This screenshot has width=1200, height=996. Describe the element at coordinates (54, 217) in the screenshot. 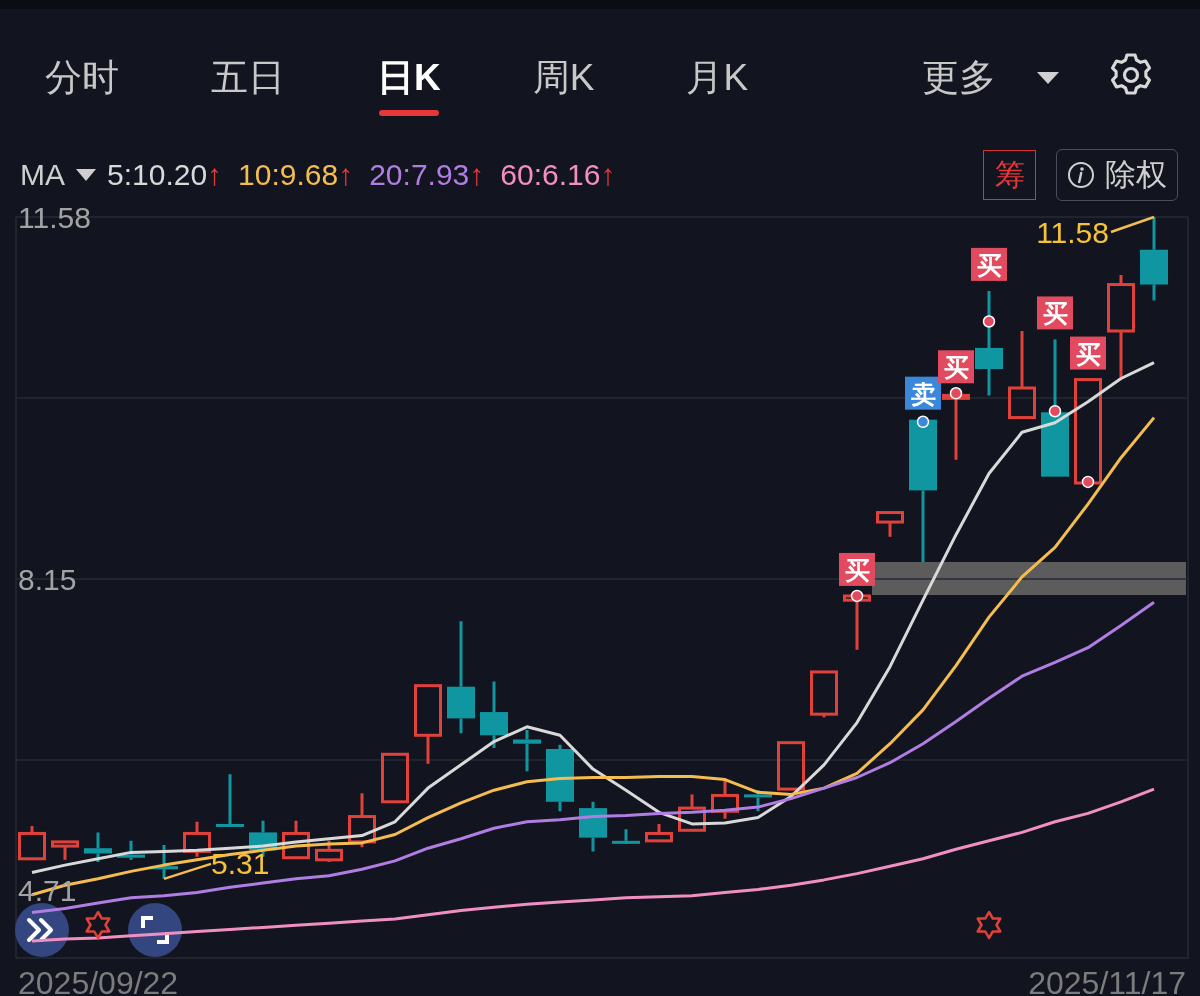

I see `axis-label: 11.58` at that location.